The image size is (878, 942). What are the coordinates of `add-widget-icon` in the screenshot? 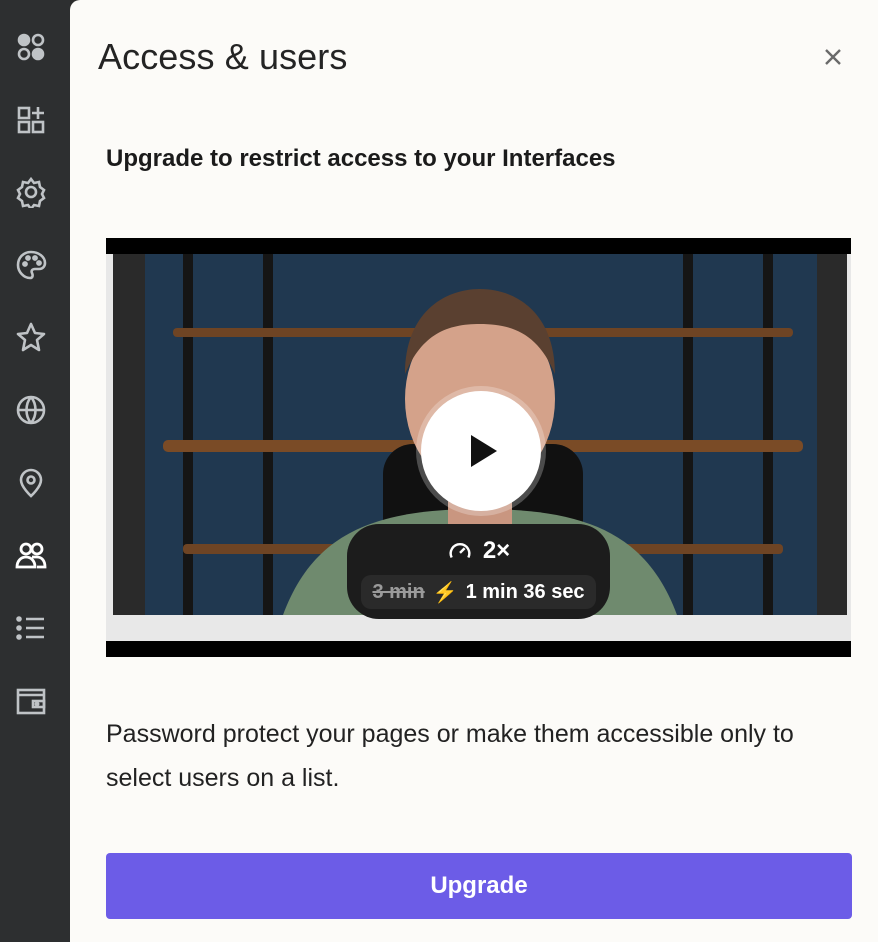 It's located at (31, 120).